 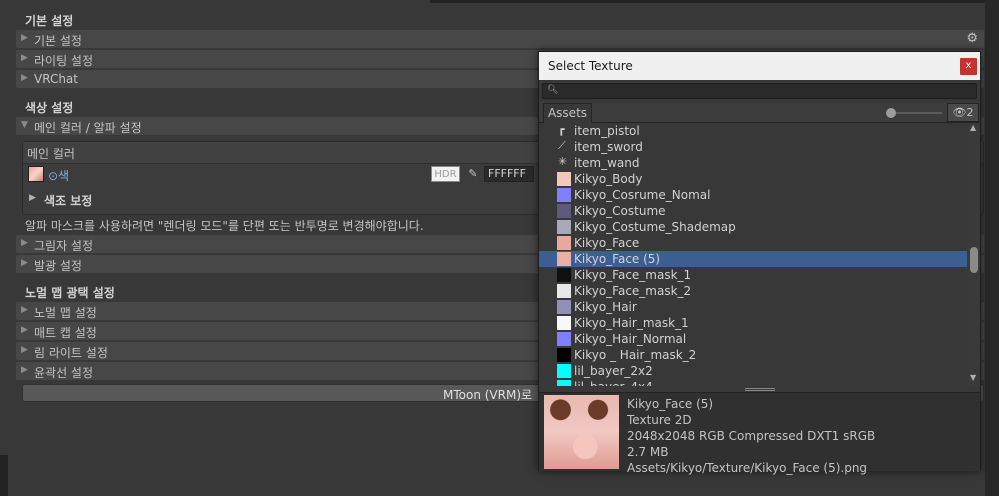 What do you see at coordinates (553, 90) in the screenshot?
I see `search-icon: 🔍︎` at bounding box center [553, 90].